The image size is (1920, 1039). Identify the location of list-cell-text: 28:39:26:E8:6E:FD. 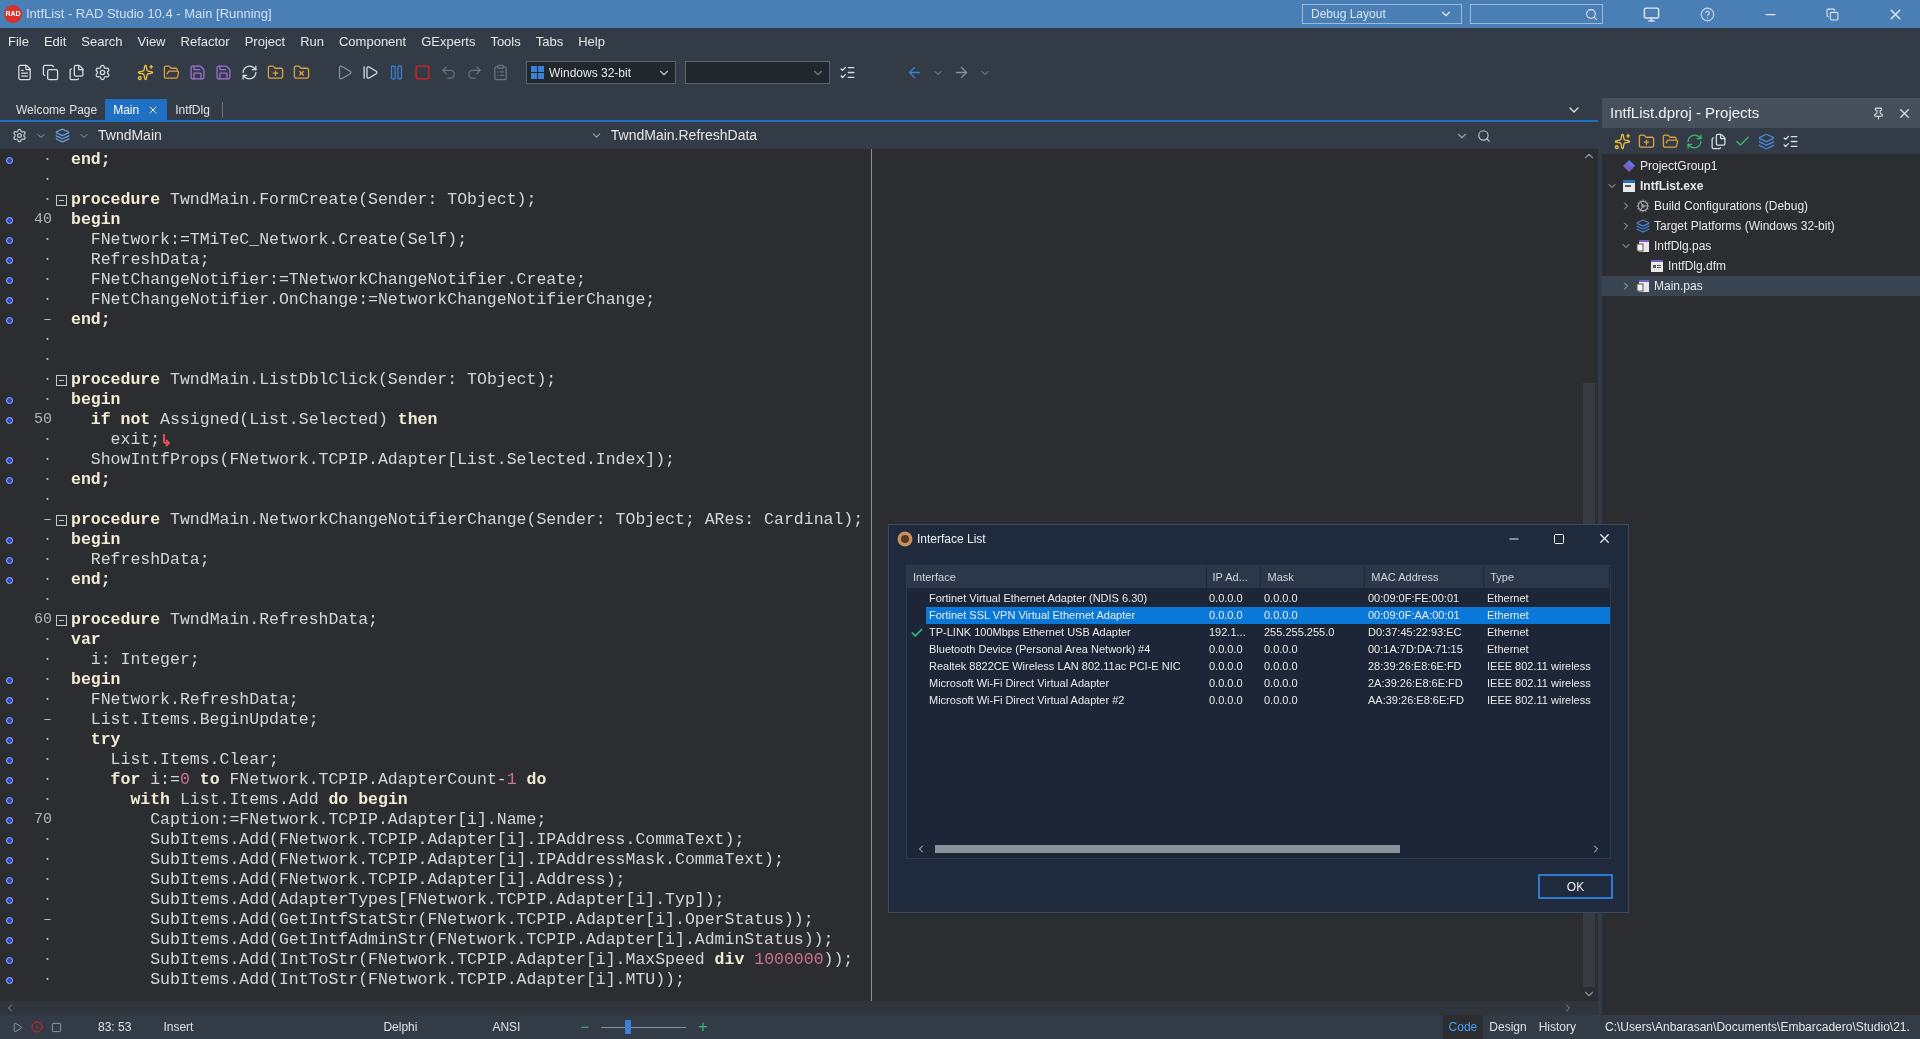
(1415, 667).